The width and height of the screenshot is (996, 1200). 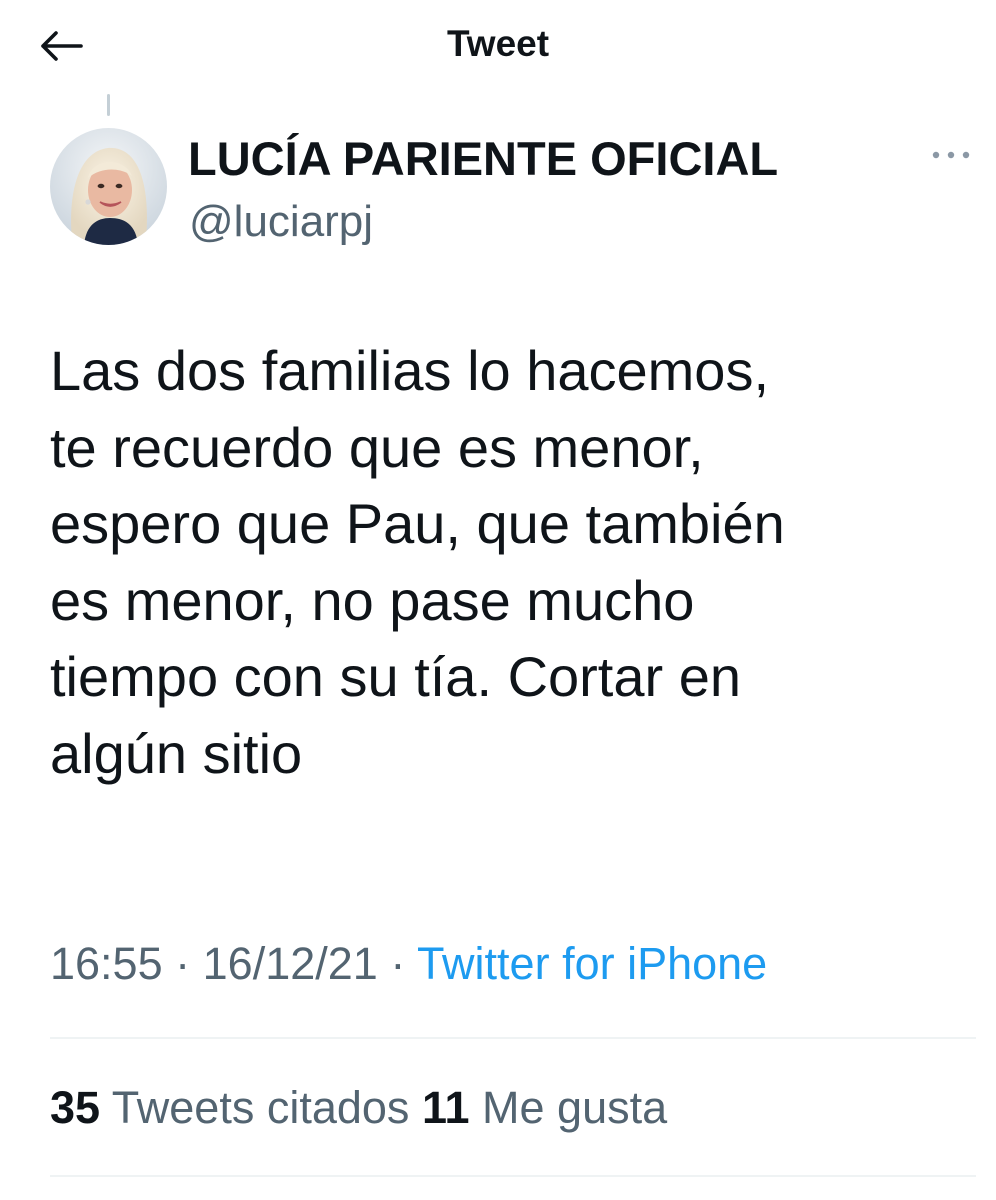 I want to click on more-options-button, so click(x=951, y=155).